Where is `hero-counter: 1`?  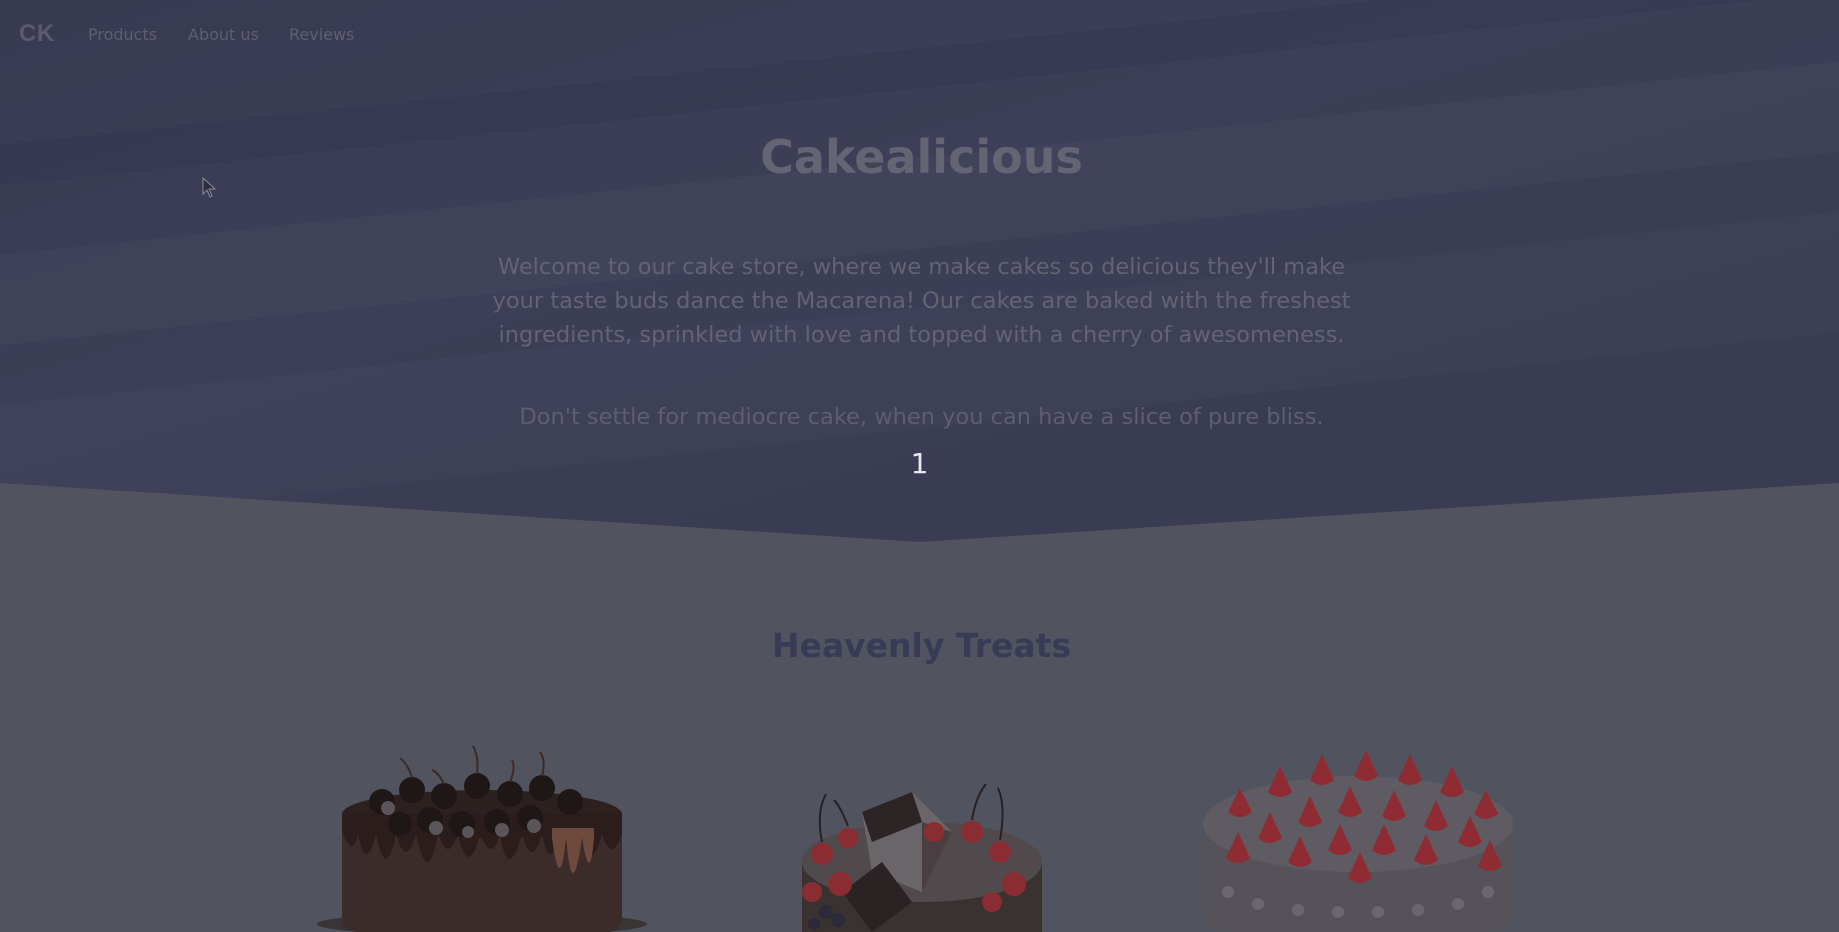
hero-counter: 1 is located at coordinates (919, 463).